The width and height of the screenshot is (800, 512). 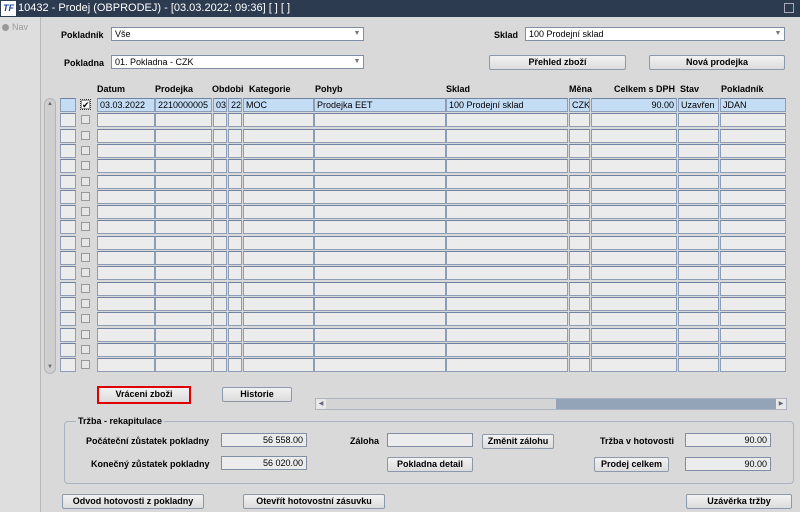 I want to click on horizontal-scroll-thumb, so click(x=441, y=404).